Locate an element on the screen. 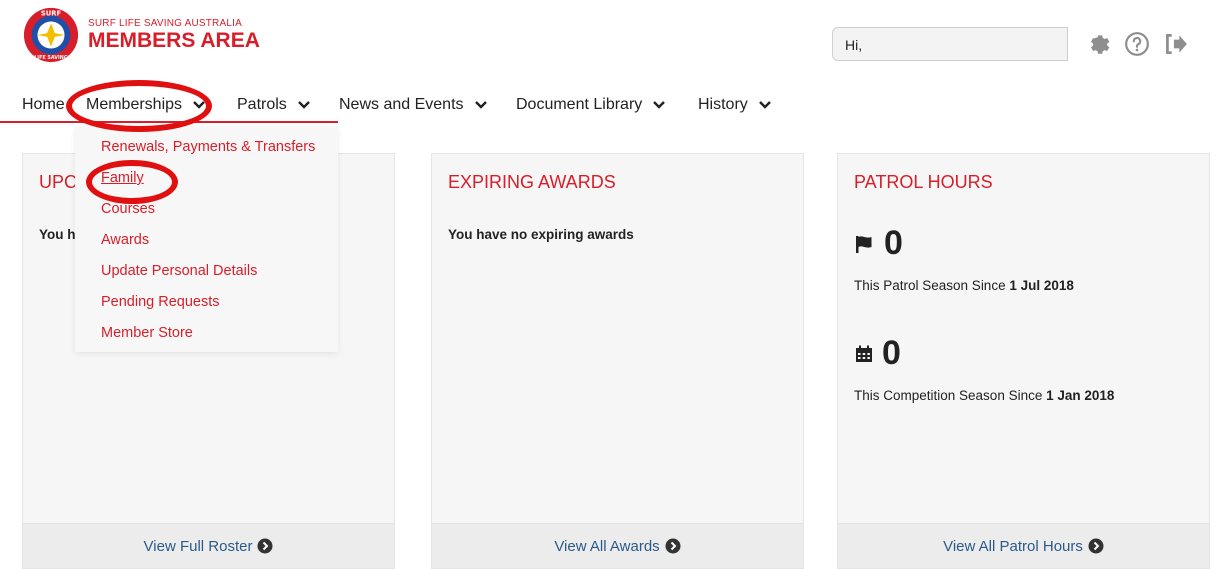 The image size is (1226, 569). nav-memberships: Memberships is located at coordinates (146, 105).